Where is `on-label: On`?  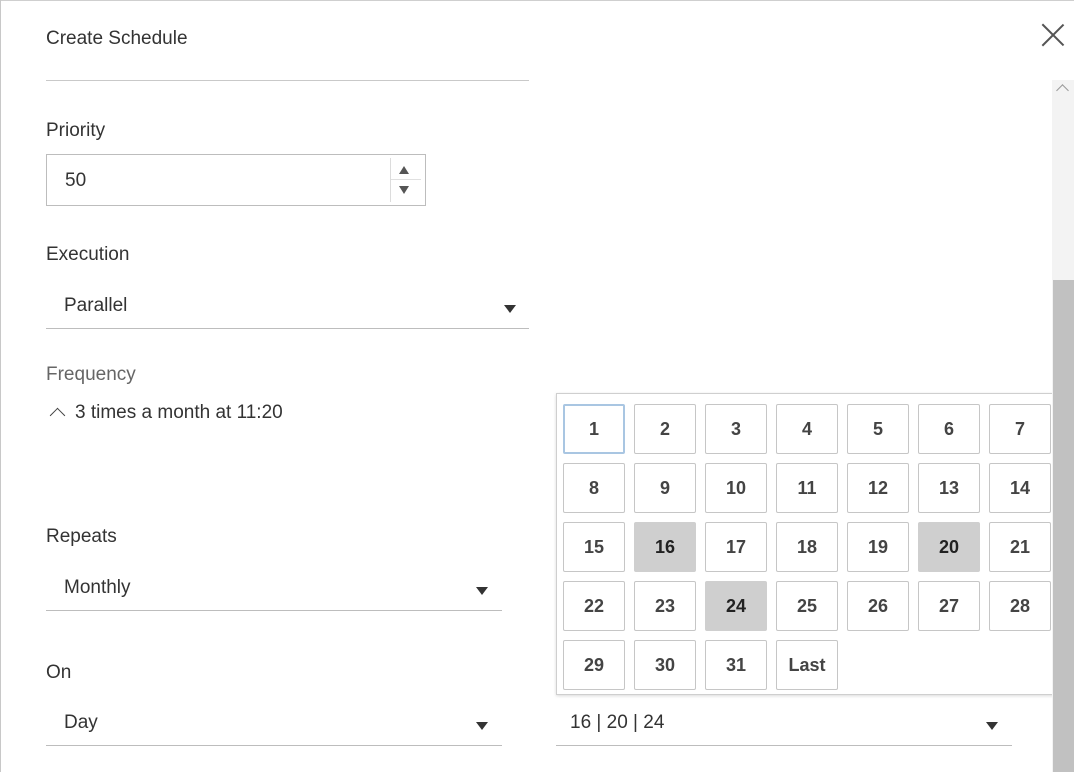 on-label: On is located at coordinates (59, 672).